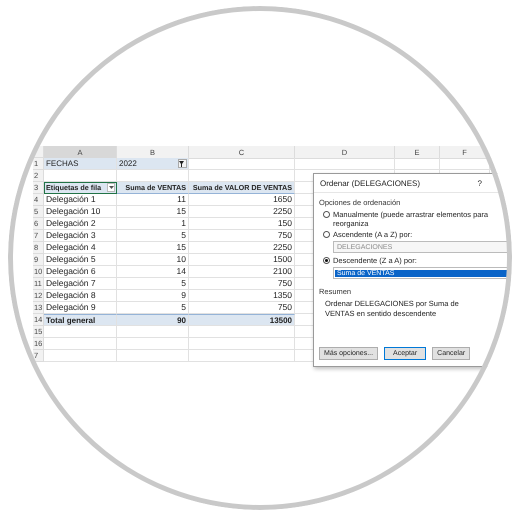 The image size is (520, 520). I want to click on table-cell: Delegación 4, so click(80, 248).